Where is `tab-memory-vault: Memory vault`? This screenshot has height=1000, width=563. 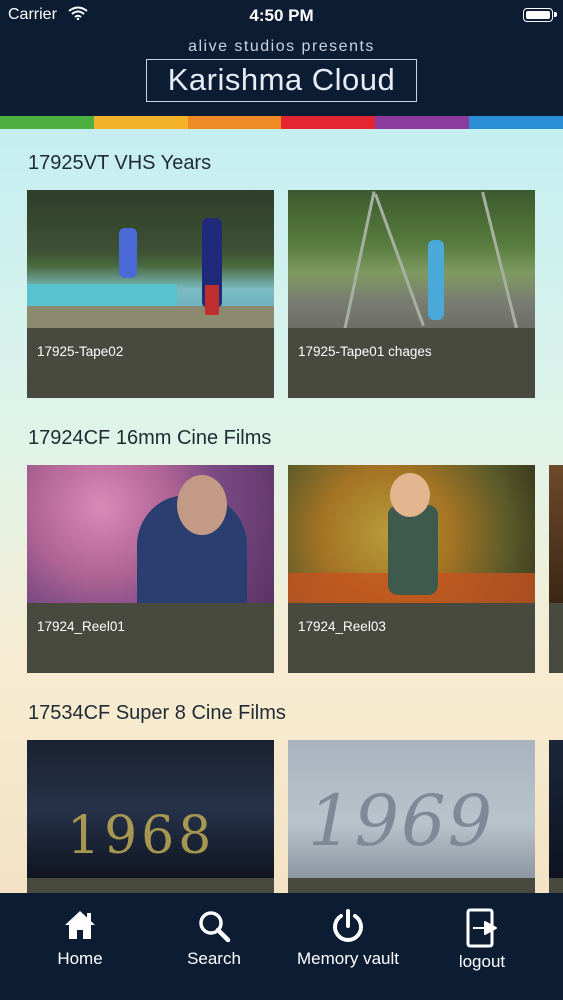
tab-memory-vault: Memory vault is located at coordinates (348, 946).